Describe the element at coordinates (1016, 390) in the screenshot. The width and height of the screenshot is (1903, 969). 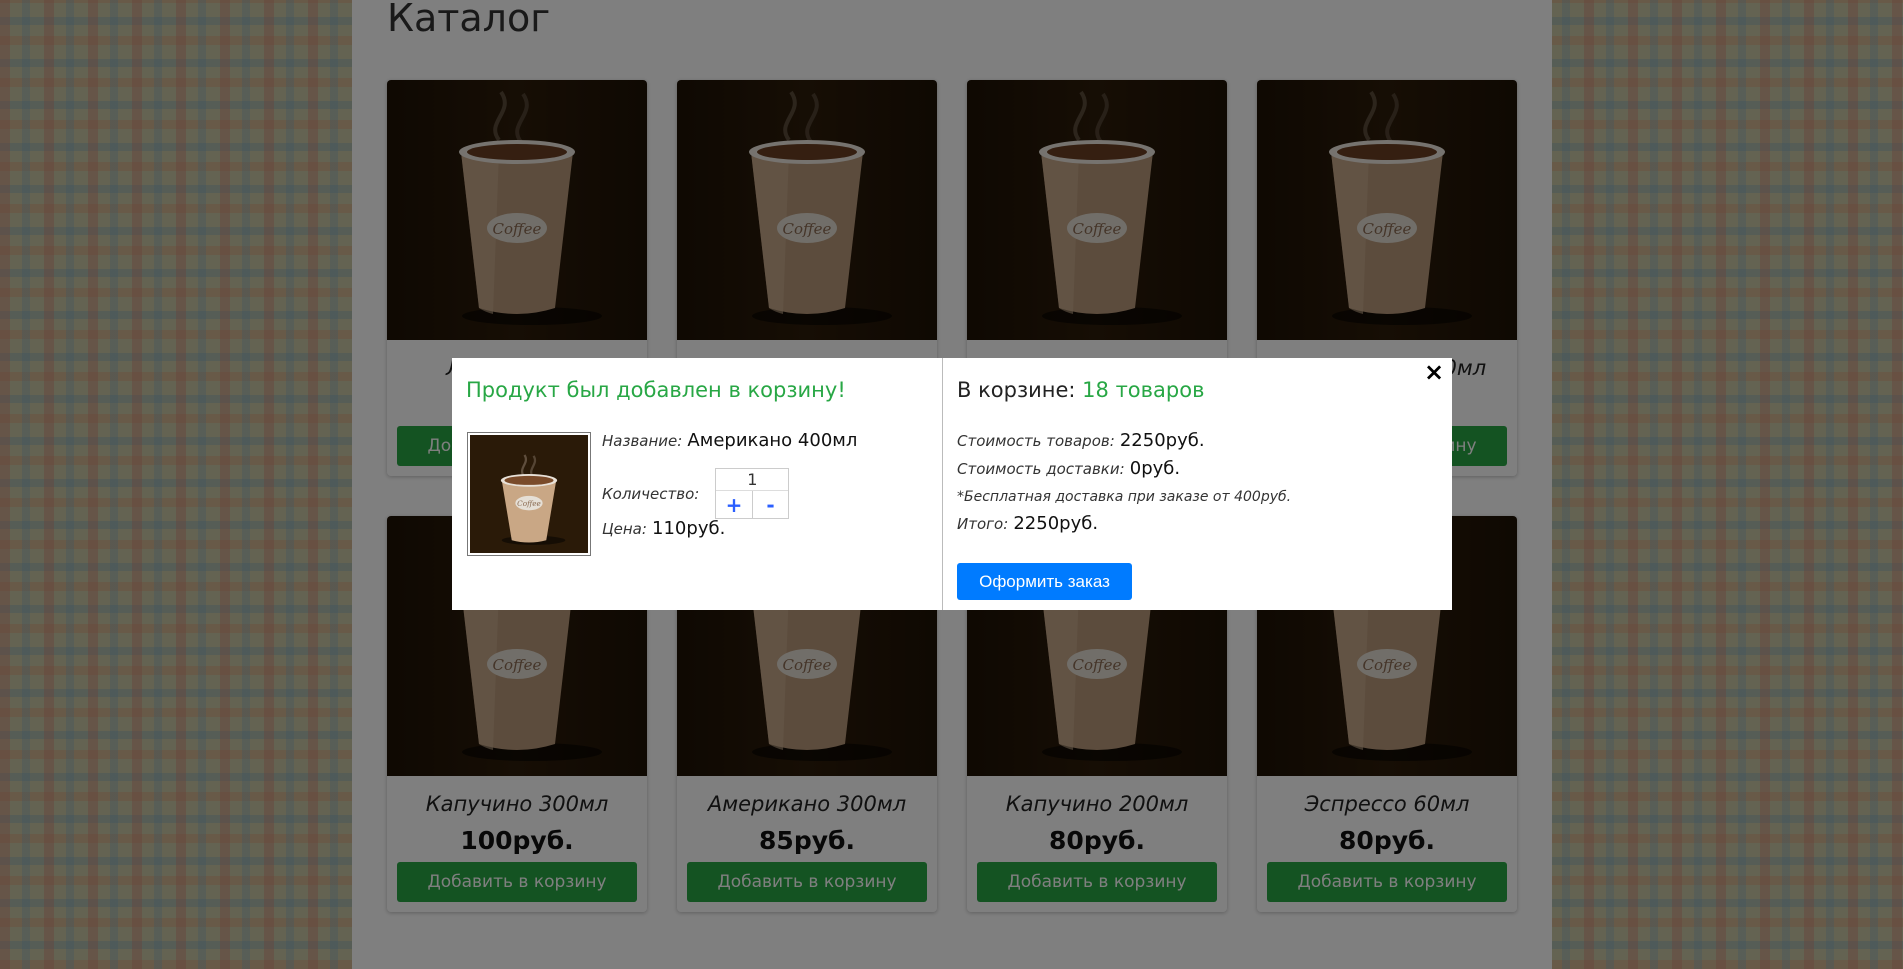
I see `cart-title-label: В корзине:` at that location.